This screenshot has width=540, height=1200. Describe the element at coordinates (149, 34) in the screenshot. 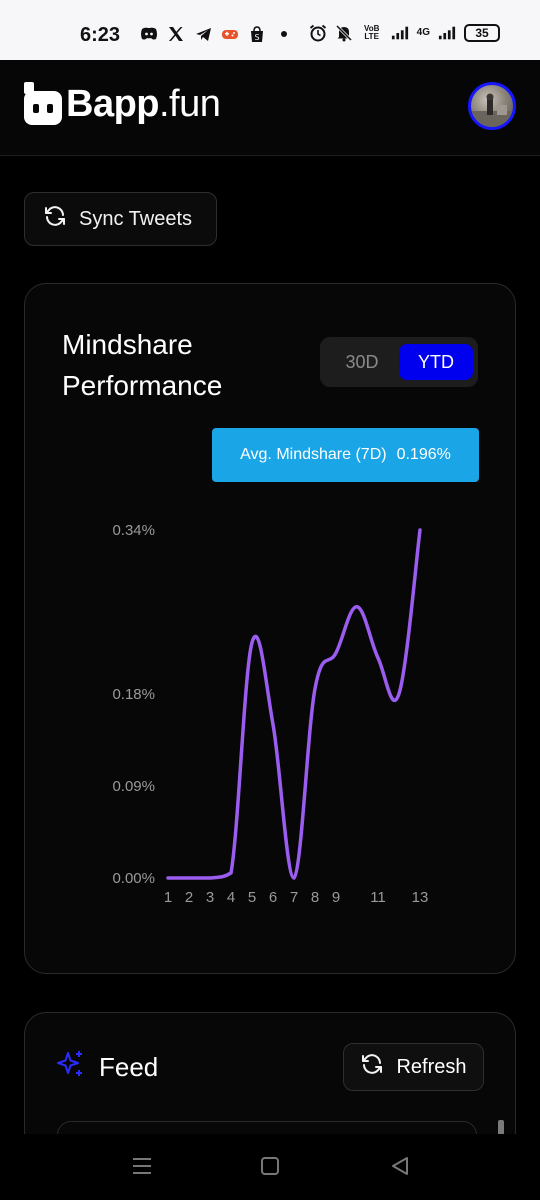

I see `discord-icon` at that location.